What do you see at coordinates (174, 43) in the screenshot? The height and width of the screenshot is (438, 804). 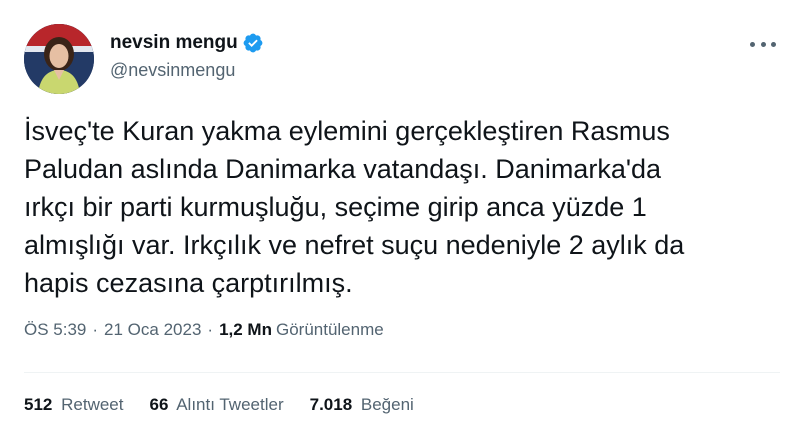 I see `display-name: nevsin mengu` at bounding box center [174, 43].